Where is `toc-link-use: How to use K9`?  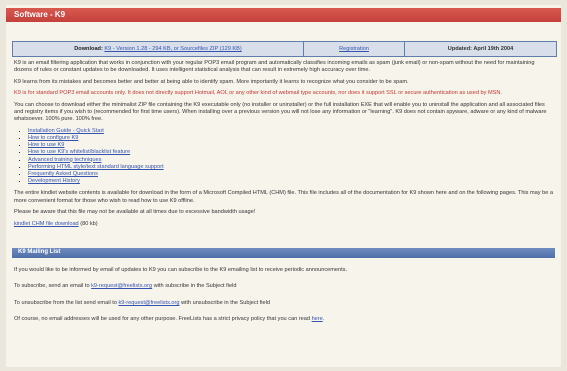
toc-link-use: How to use K9 is located at coordinates (46, 145).